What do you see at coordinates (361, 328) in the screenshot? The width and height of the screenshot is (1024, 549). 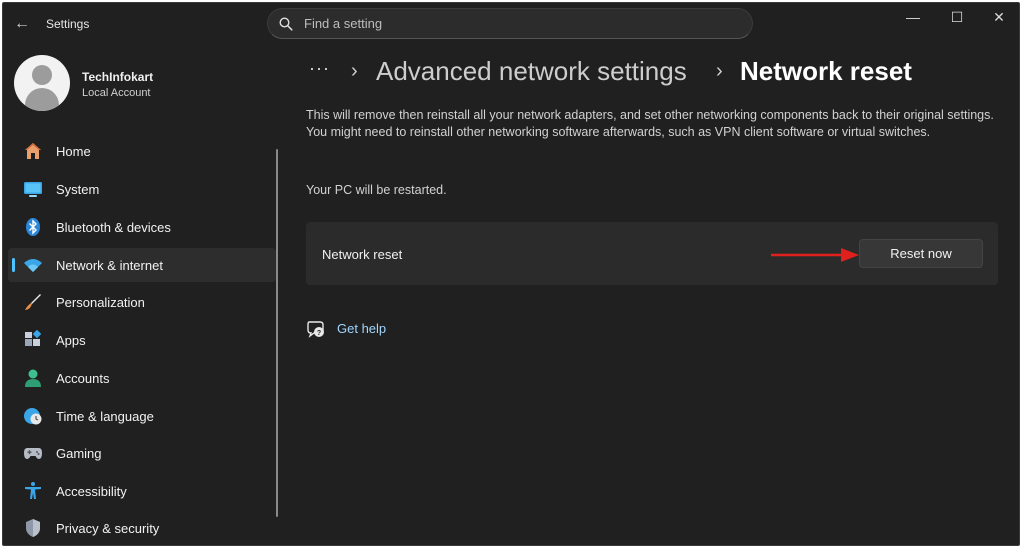 I see `get-help-link: Get help` at bounding box center [361, 328].